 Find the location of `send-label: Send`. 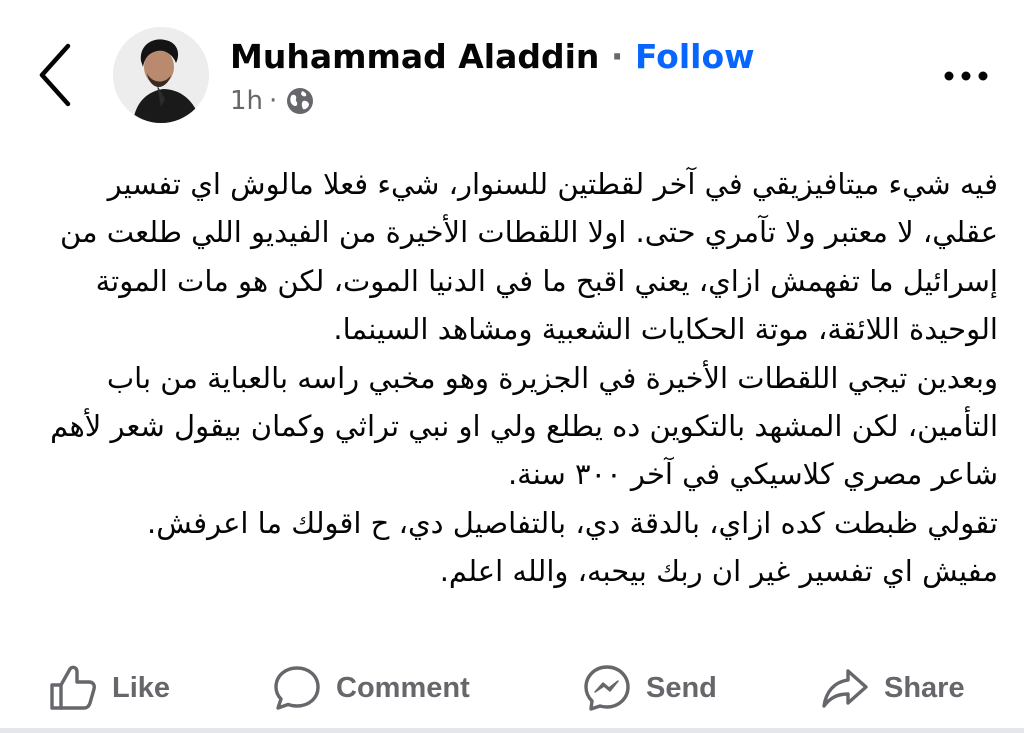

send-label: Send is located at coordinates (681, 687).